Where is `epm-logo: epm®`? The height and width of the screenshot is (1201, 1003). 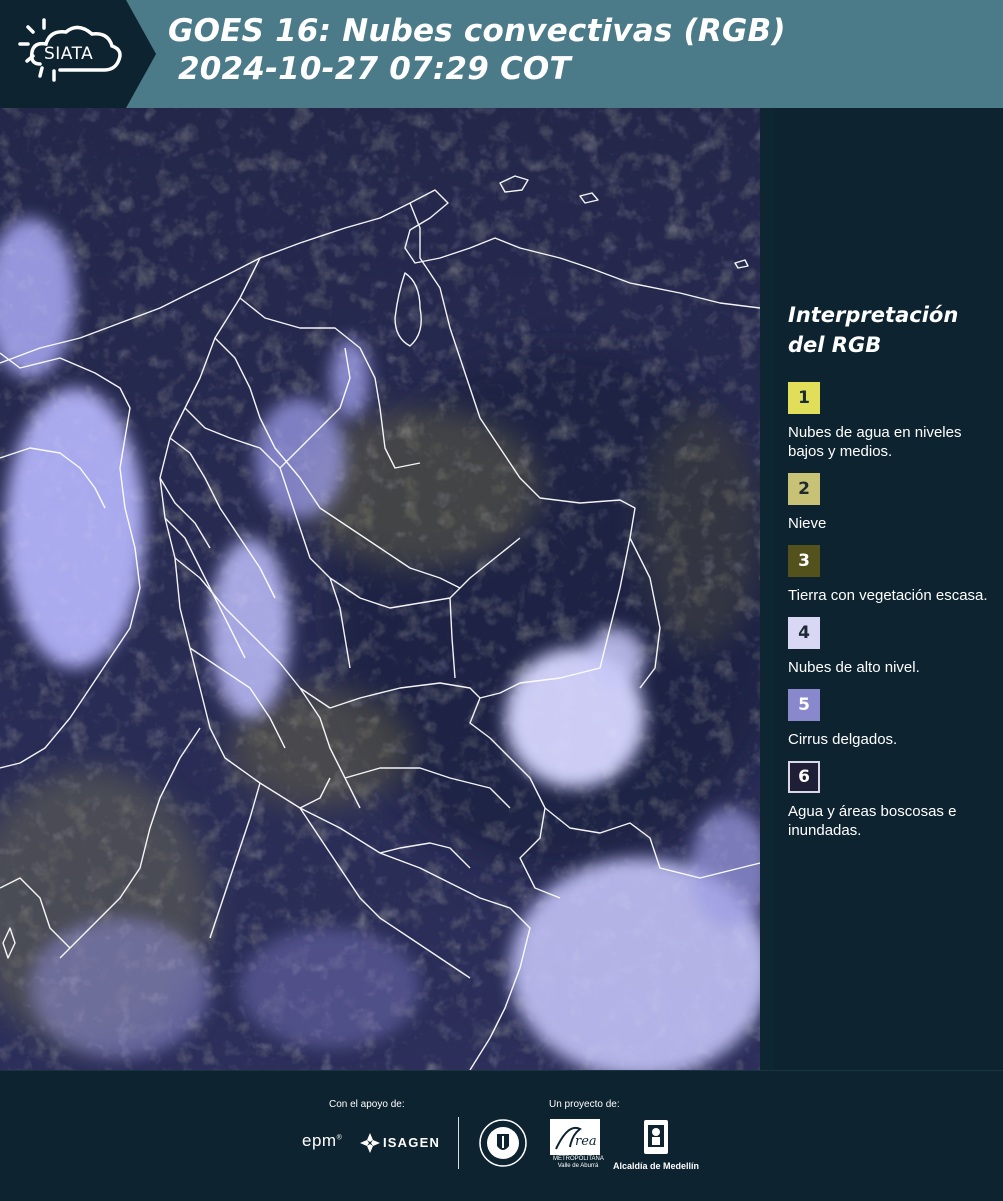
epm-logo: epm® is located at coordinates (322, 1140).